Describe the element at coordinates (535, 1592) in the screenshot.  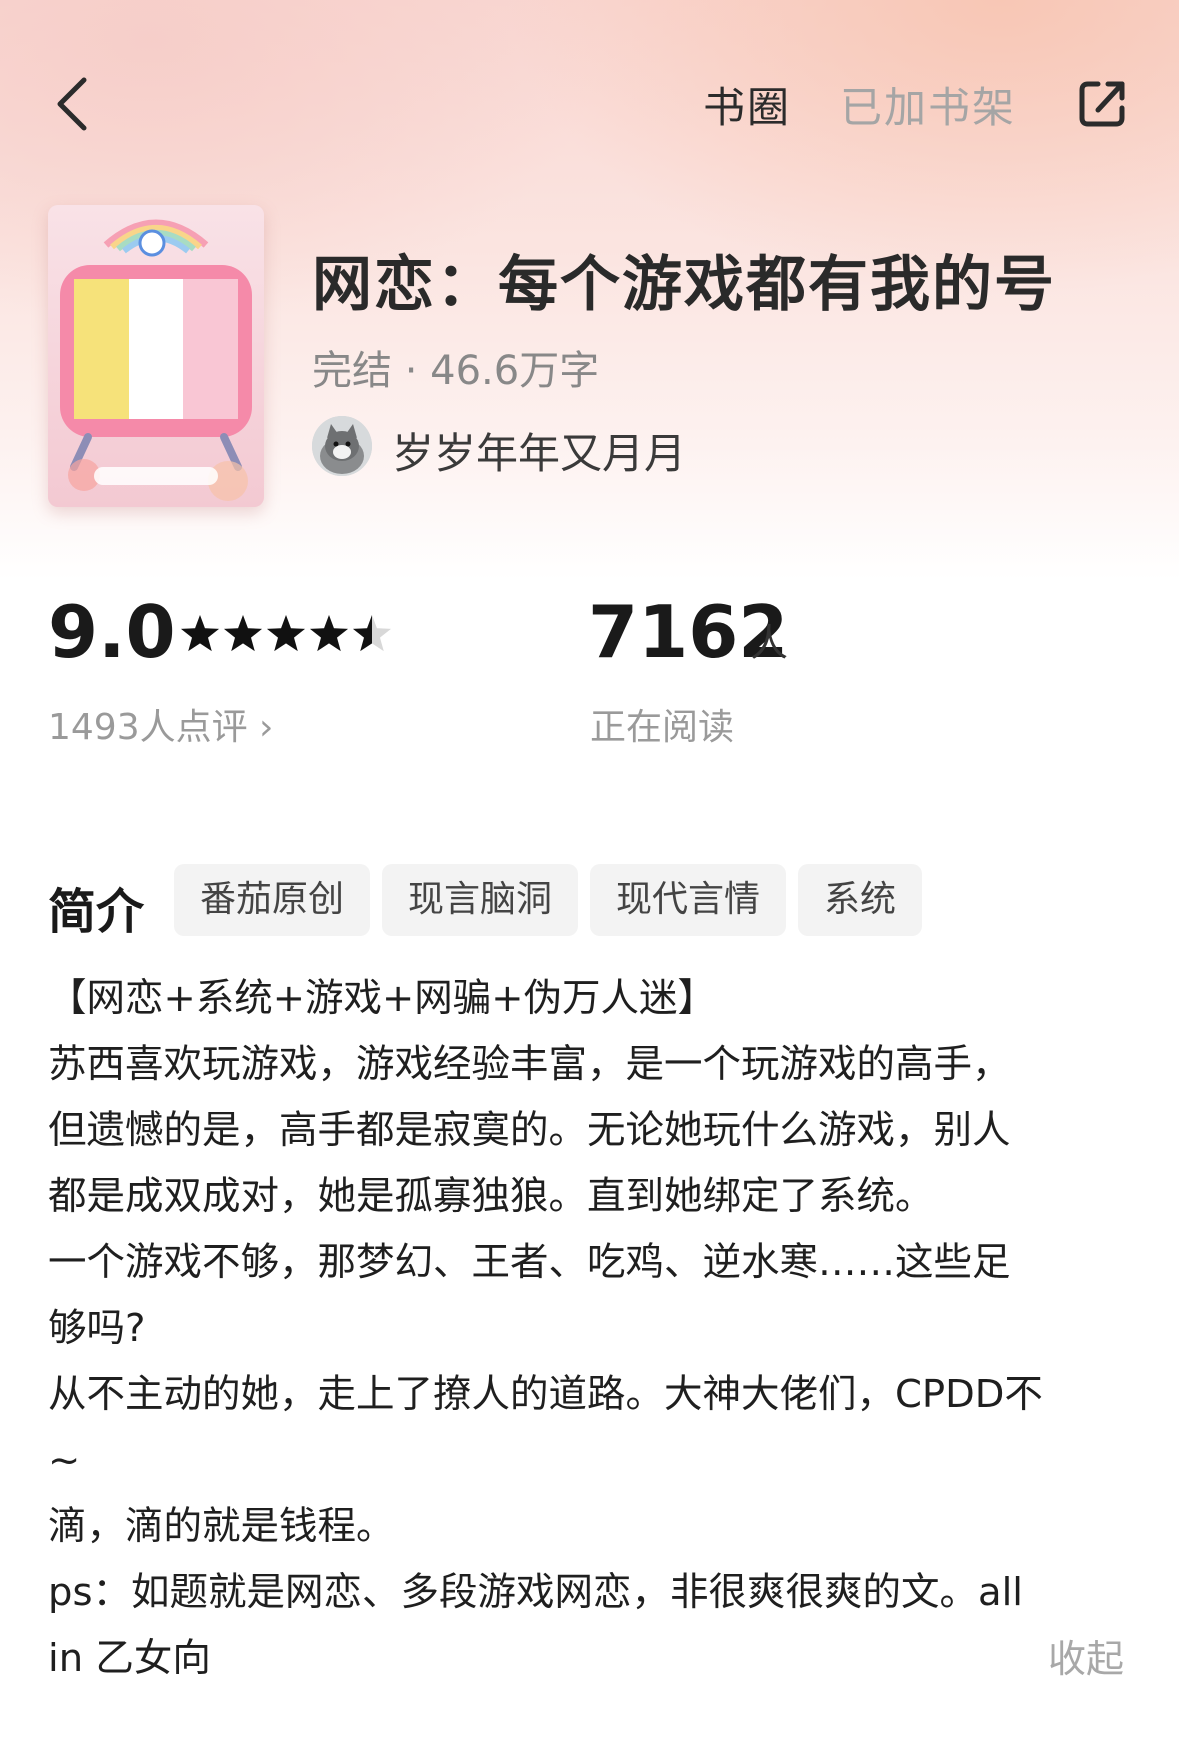
I see `synopsis-line: ps：如题就是网恋、多段游戏网恋，非很爽很爽的文。all` at that location.